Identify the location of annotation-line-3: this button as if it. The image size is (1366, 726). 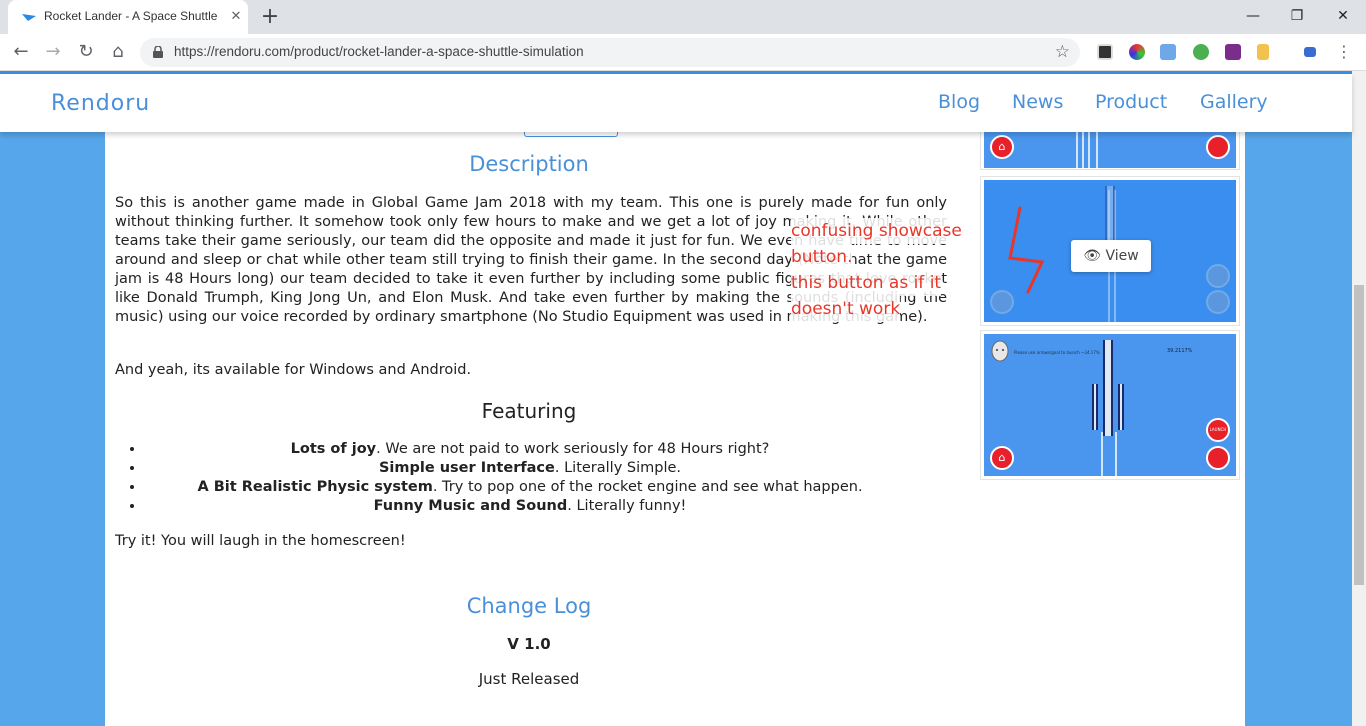
(866, 283).